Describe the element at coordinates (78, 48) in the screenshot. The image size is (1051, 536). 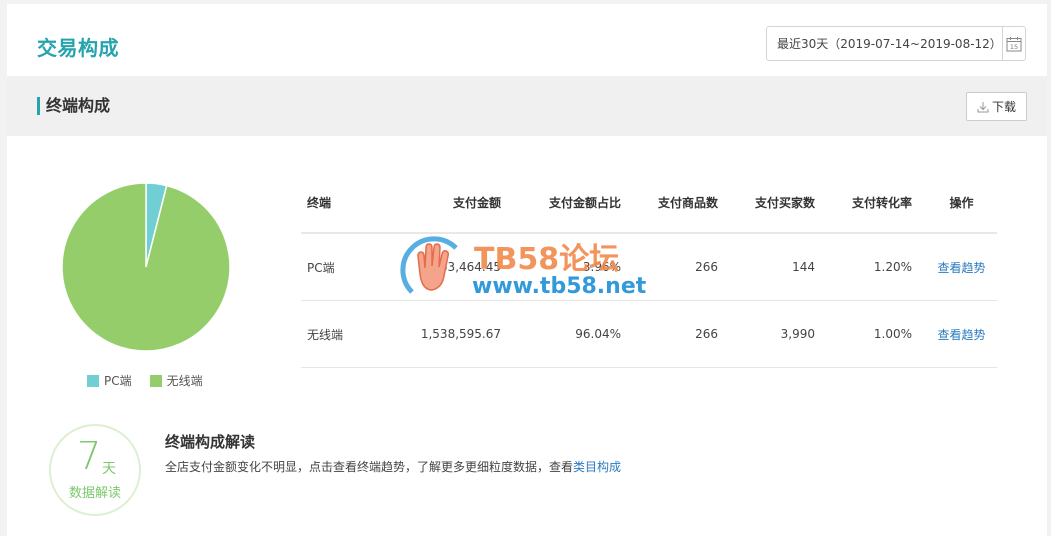
I see `page-title: 交易构成` at that location.